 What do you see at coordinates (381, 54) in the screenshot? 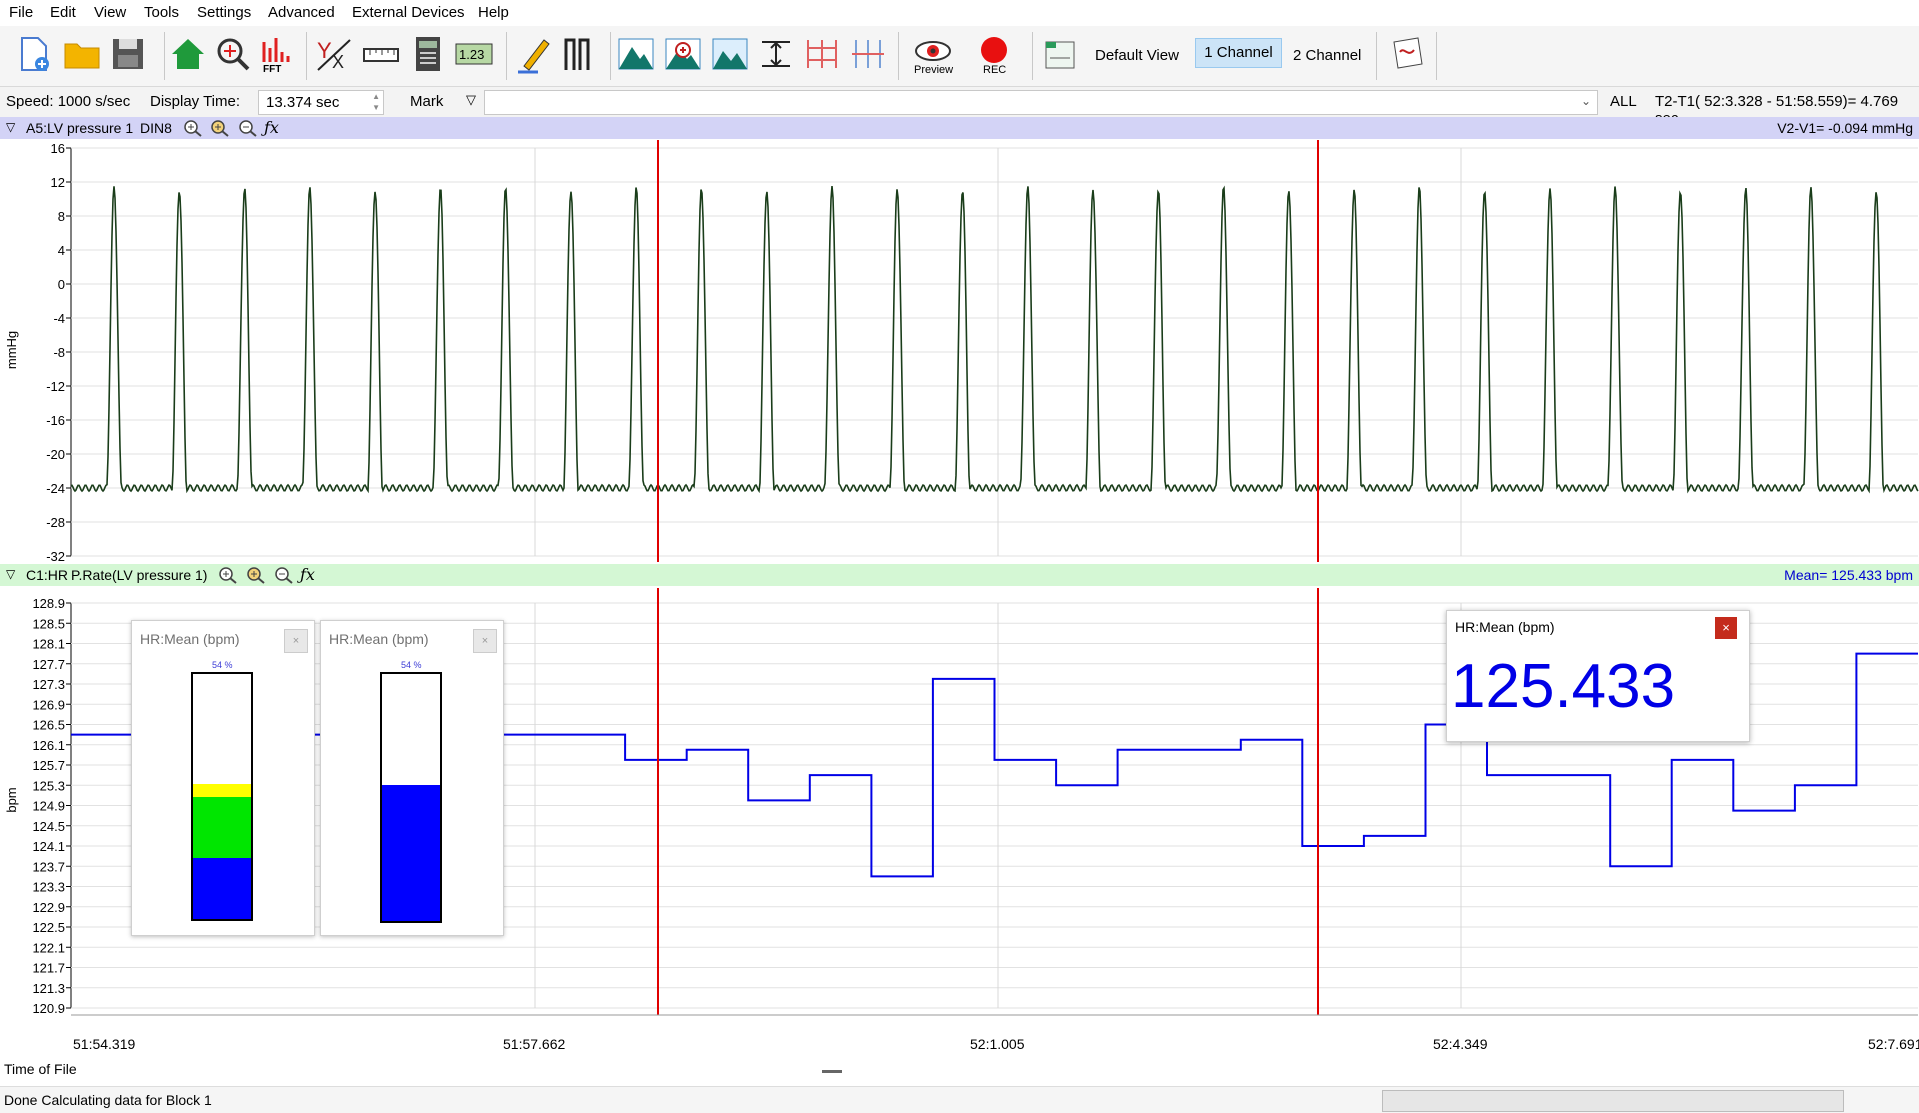
I see `ruler-icon` at bounding box center [381, 54].